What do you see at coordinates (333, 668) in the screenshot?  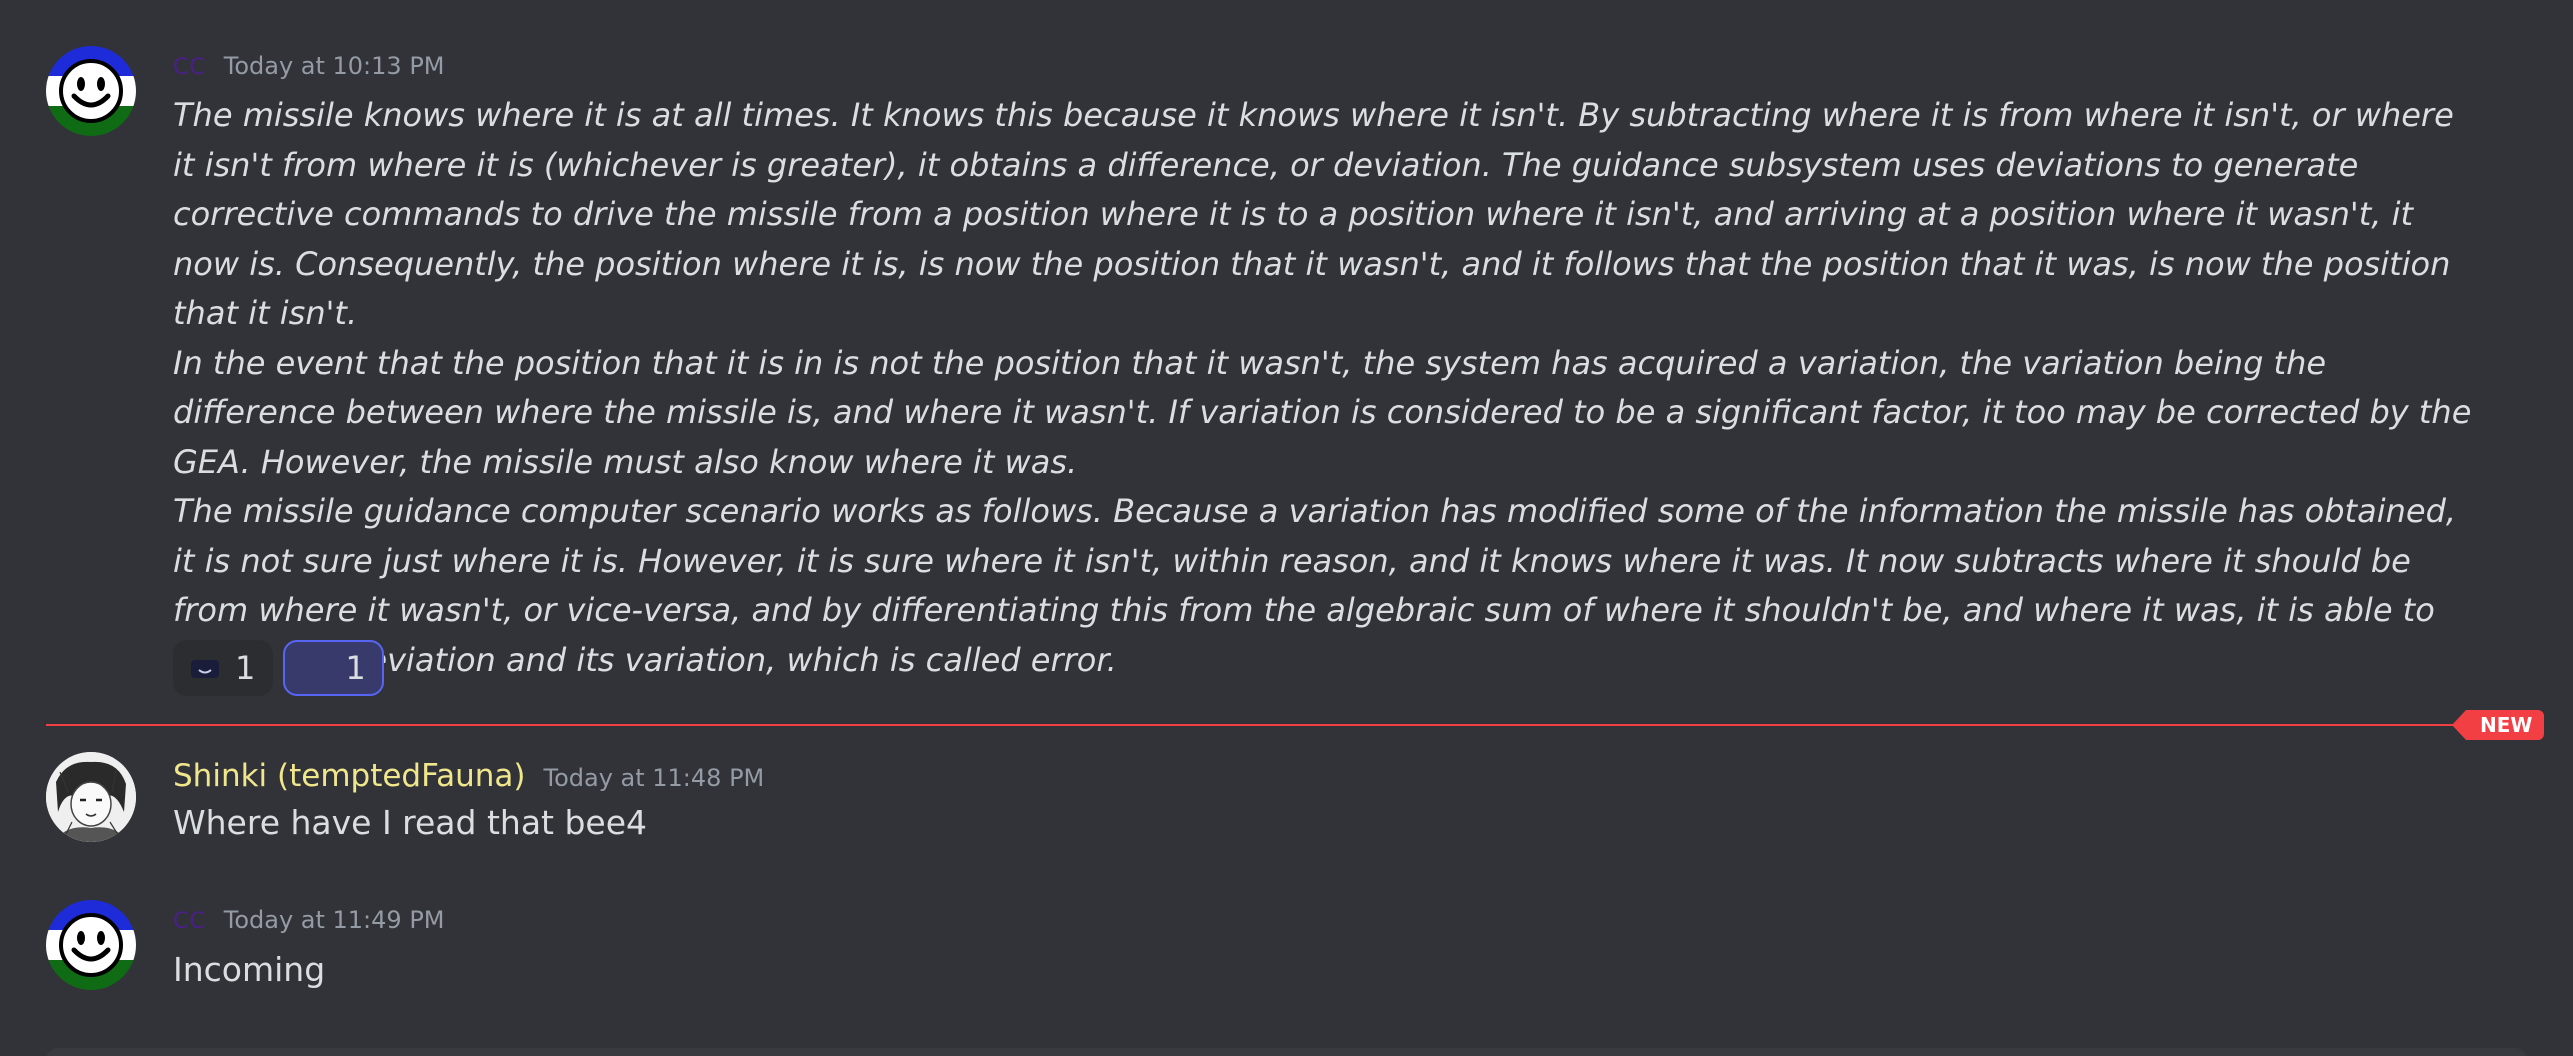 I see `reaction-crescent-moon: 1` at bounding box center [333, 668].